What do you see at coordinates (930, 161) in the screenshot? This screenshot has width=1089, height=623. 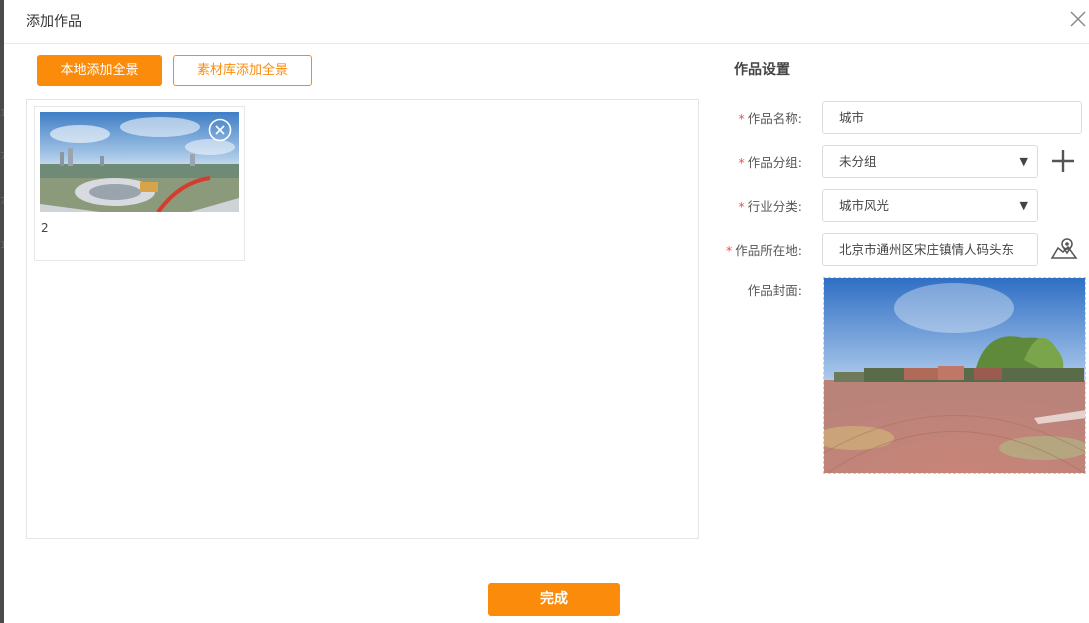 I see `work-group-select: 未分组 ▼` at bounding box center [930, 161].